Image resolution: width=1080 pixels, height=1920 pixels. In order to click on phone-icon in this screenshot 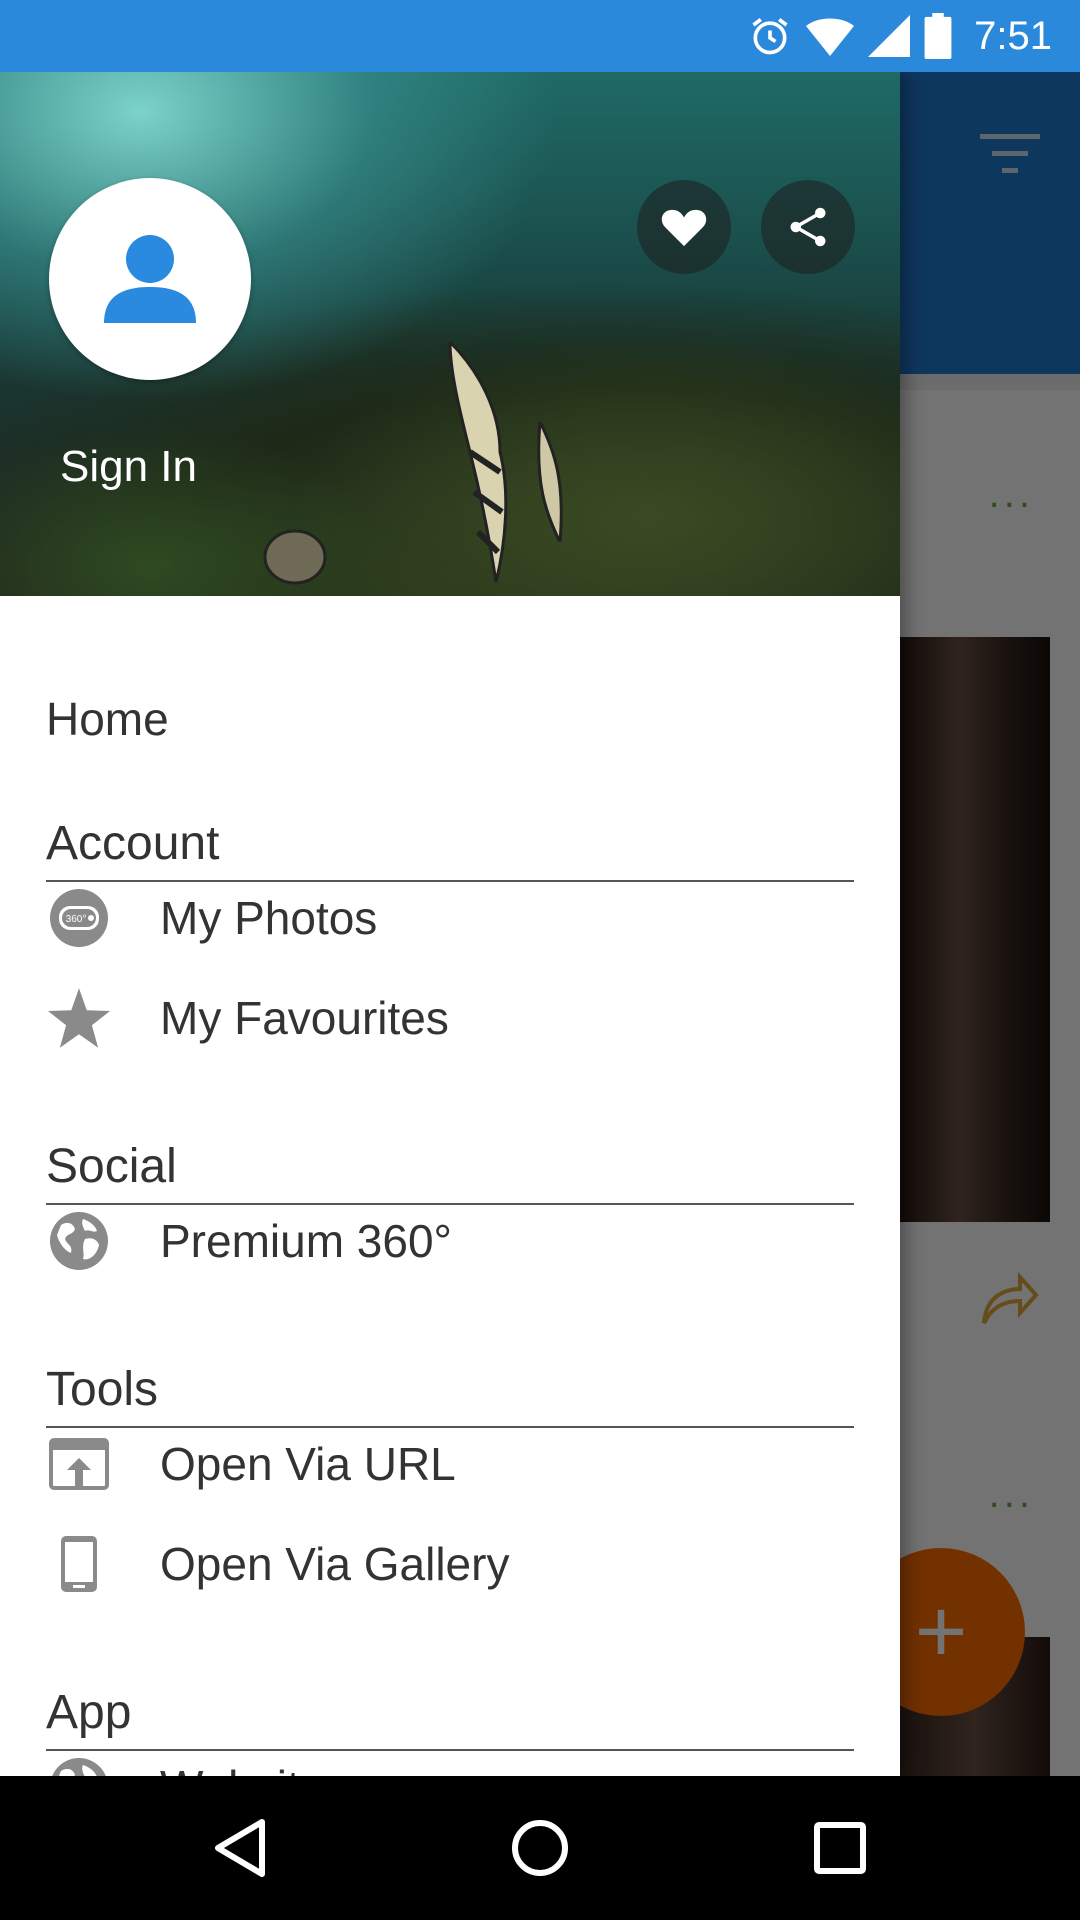, I will do `click(79, 1564)`.